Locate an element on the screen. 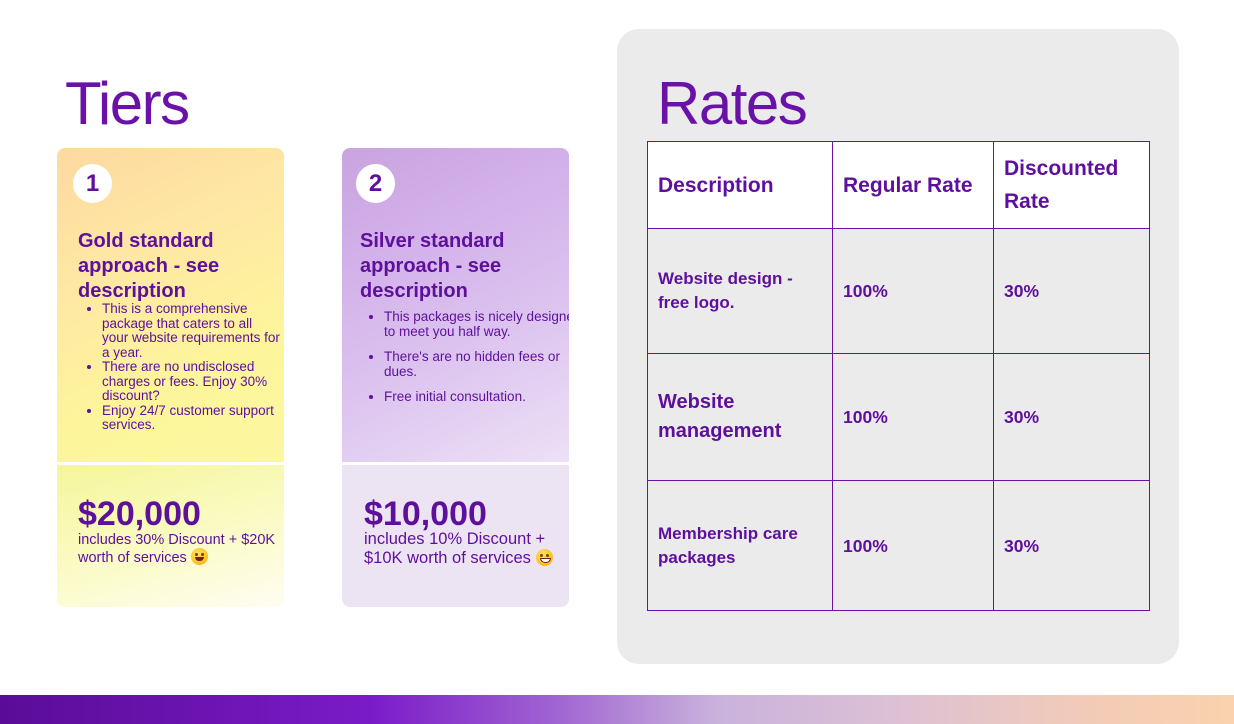 The image size is (1234, 724). column-header-description: Description is located at coordinates (740, 185).